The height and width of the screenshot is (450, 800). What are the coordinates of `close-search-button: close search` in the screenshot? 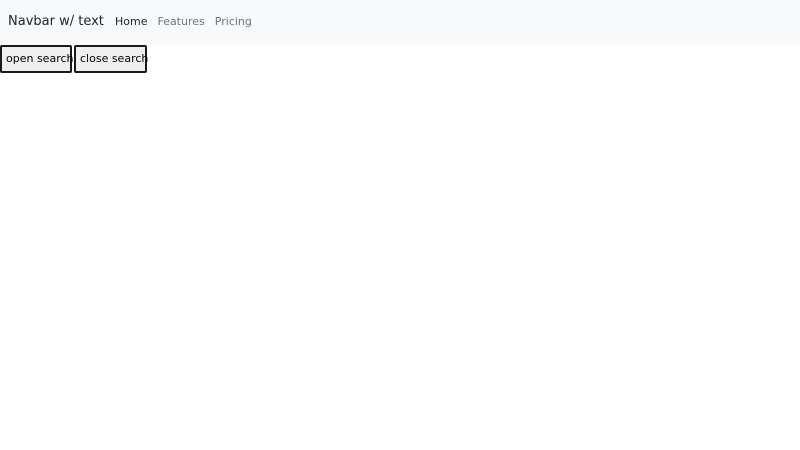 It's located at (111, 59).